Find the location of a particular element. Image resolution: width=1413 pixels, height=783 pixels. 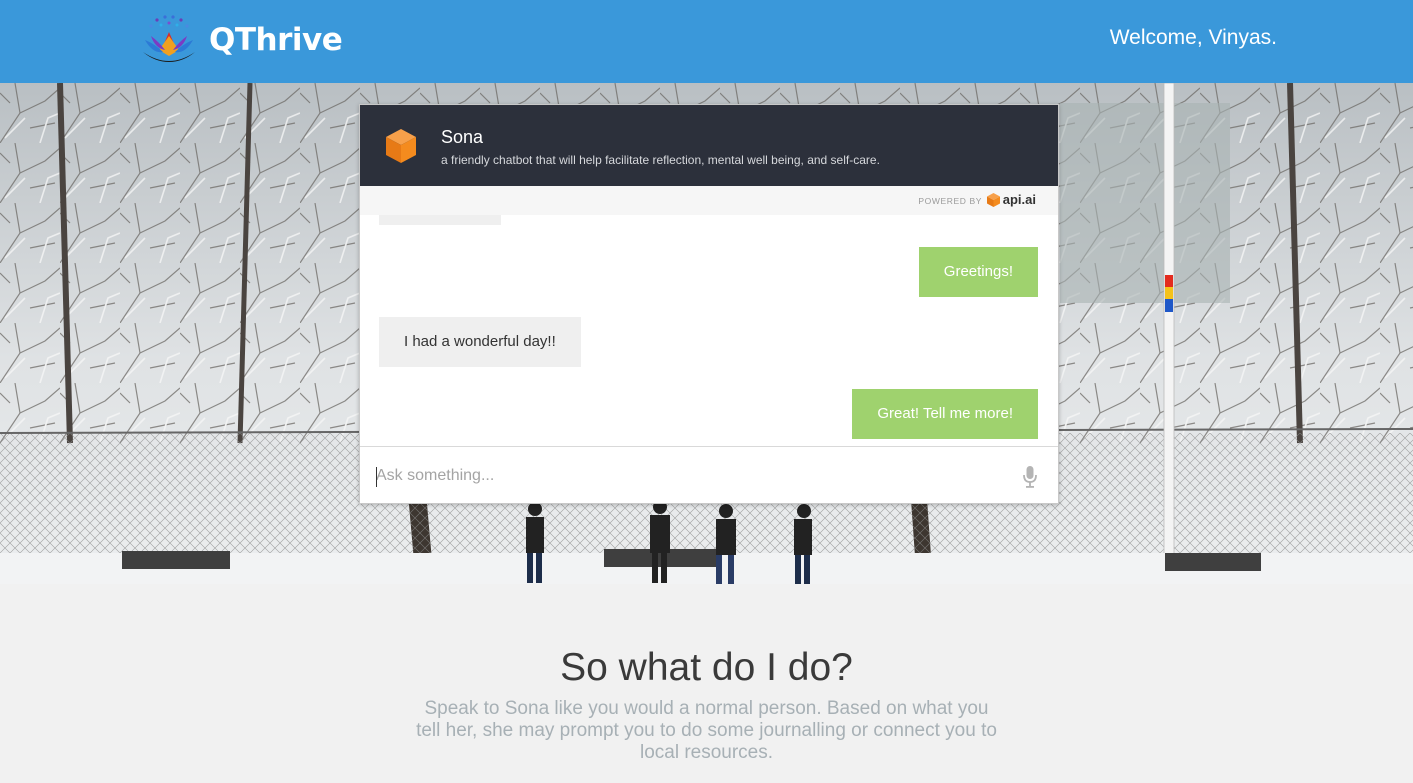

chat-message-user: Greetings! is located at coordinates (978, 272).